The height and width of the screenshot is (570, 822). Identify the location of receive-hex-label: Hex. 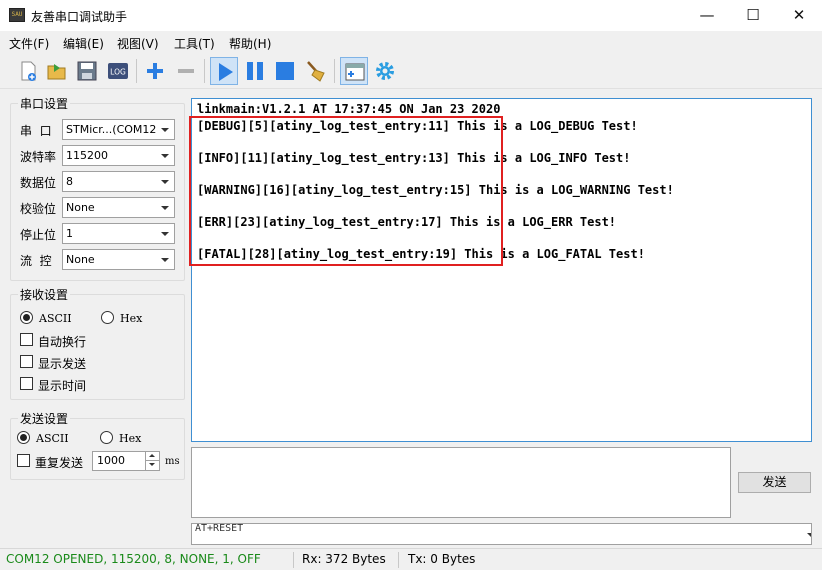
(131, 318).